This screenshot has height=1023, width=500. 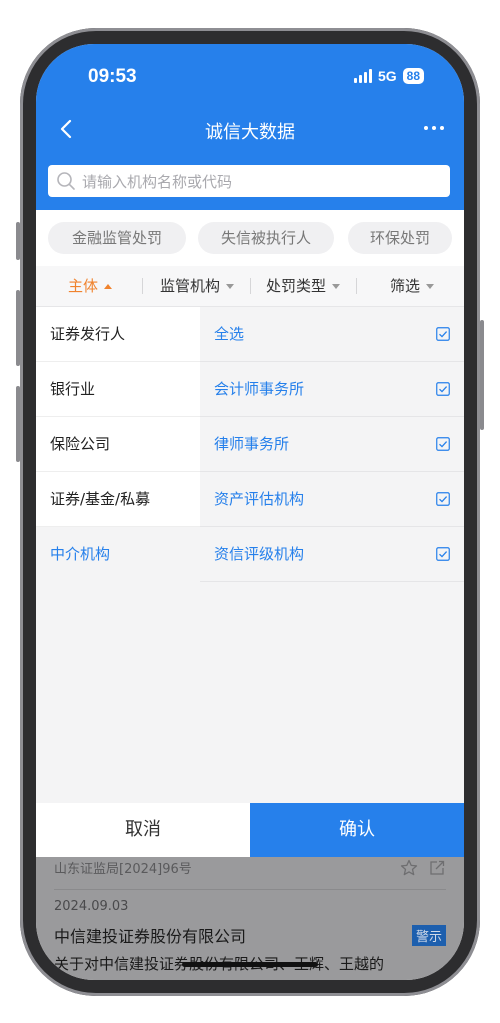 What do you see at coordinates (118, 334) in the screenshot?
I see `category-item-issuer: 证券发行人` at bounding box center [118, 334].